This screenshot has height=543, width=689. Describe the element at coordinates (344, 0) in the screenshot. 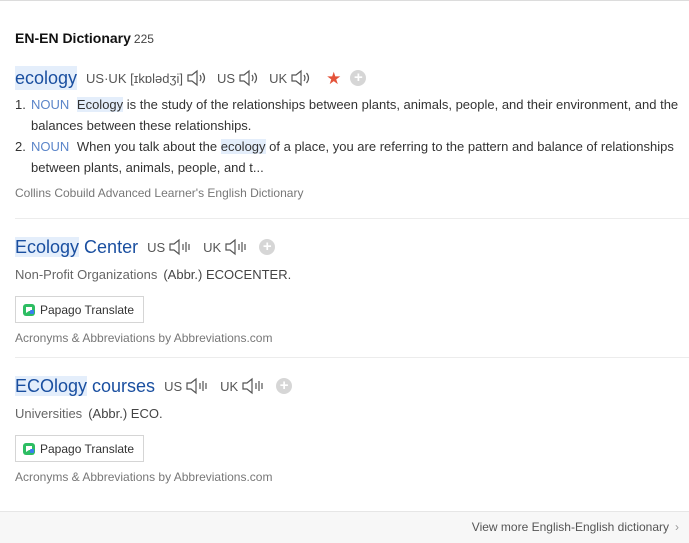

I see `top-border` at that location.